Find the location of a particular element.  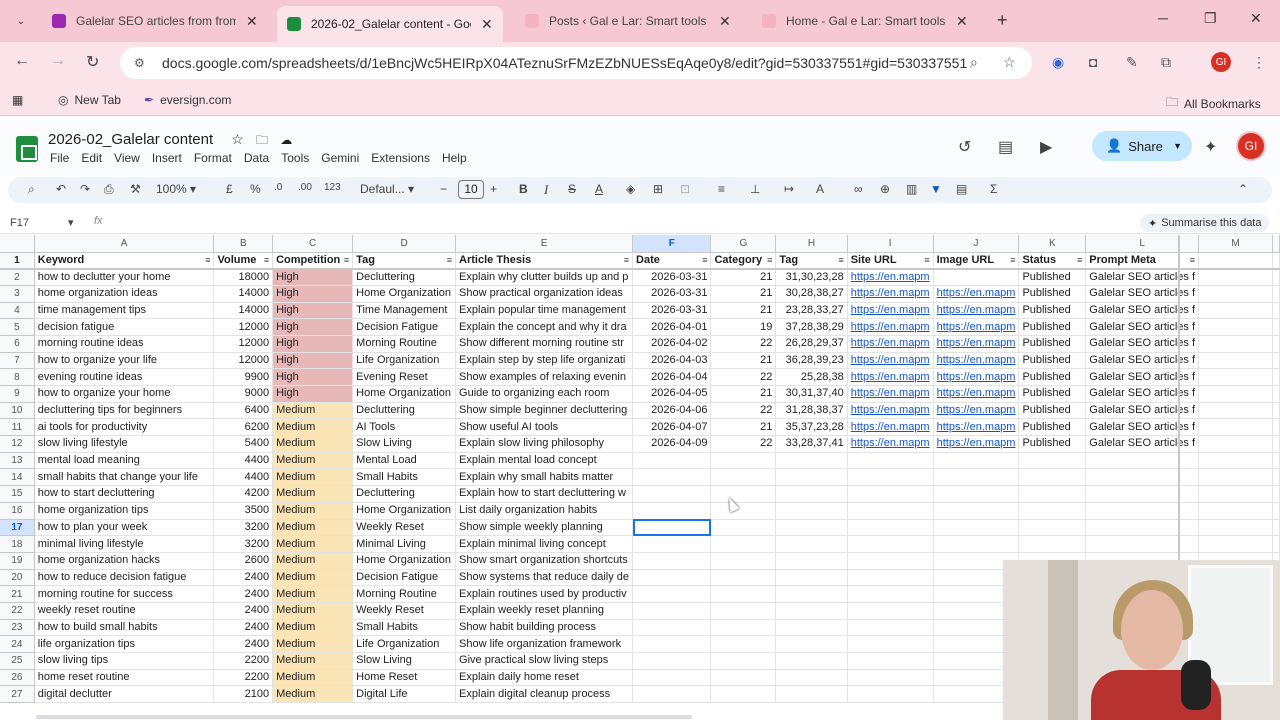

cell-vol: 9900 is located at coordinates (243, 377).